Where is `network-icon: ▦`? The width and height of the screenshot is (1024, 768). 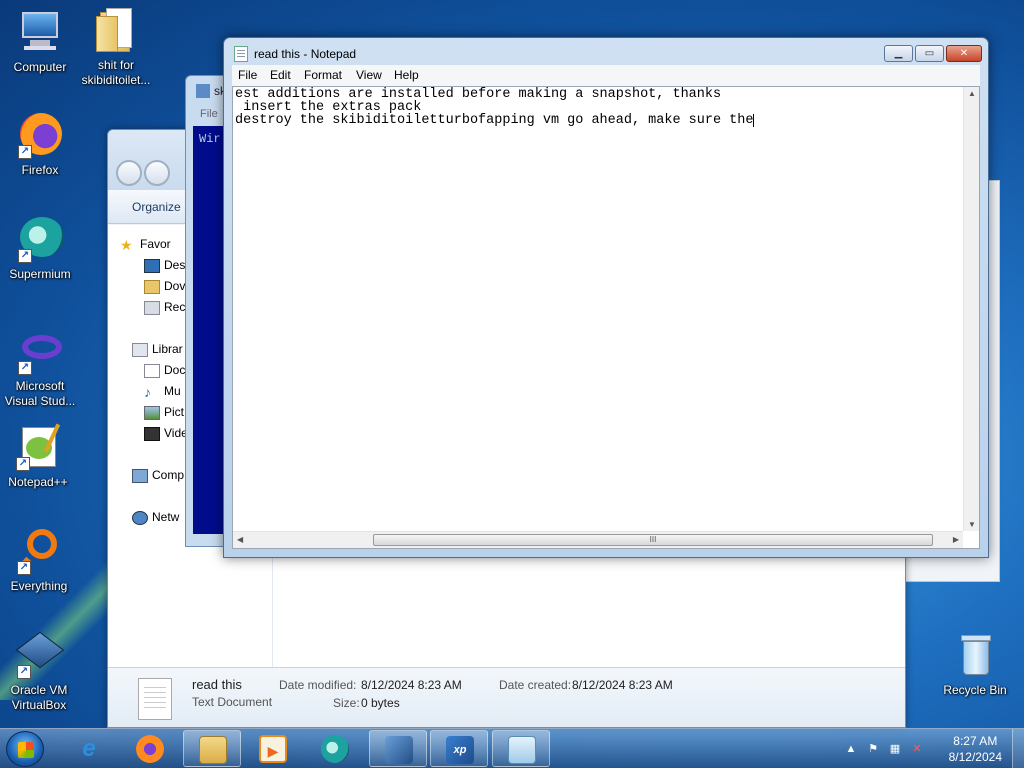 network-icon: ▦ is located at coordinates (895, 749).